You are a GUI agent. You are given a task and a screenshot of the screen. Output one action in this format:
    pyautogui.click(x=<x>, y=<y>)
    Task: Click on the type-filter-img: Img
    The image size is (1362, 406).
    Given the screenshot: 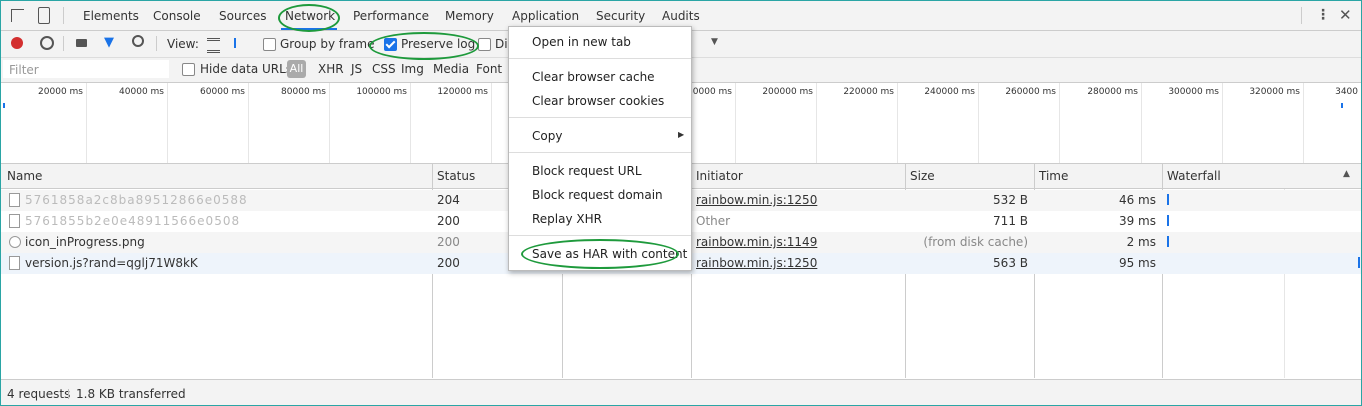 What is the action you would take?
    pyautogui.click(x=412, y=69)
    